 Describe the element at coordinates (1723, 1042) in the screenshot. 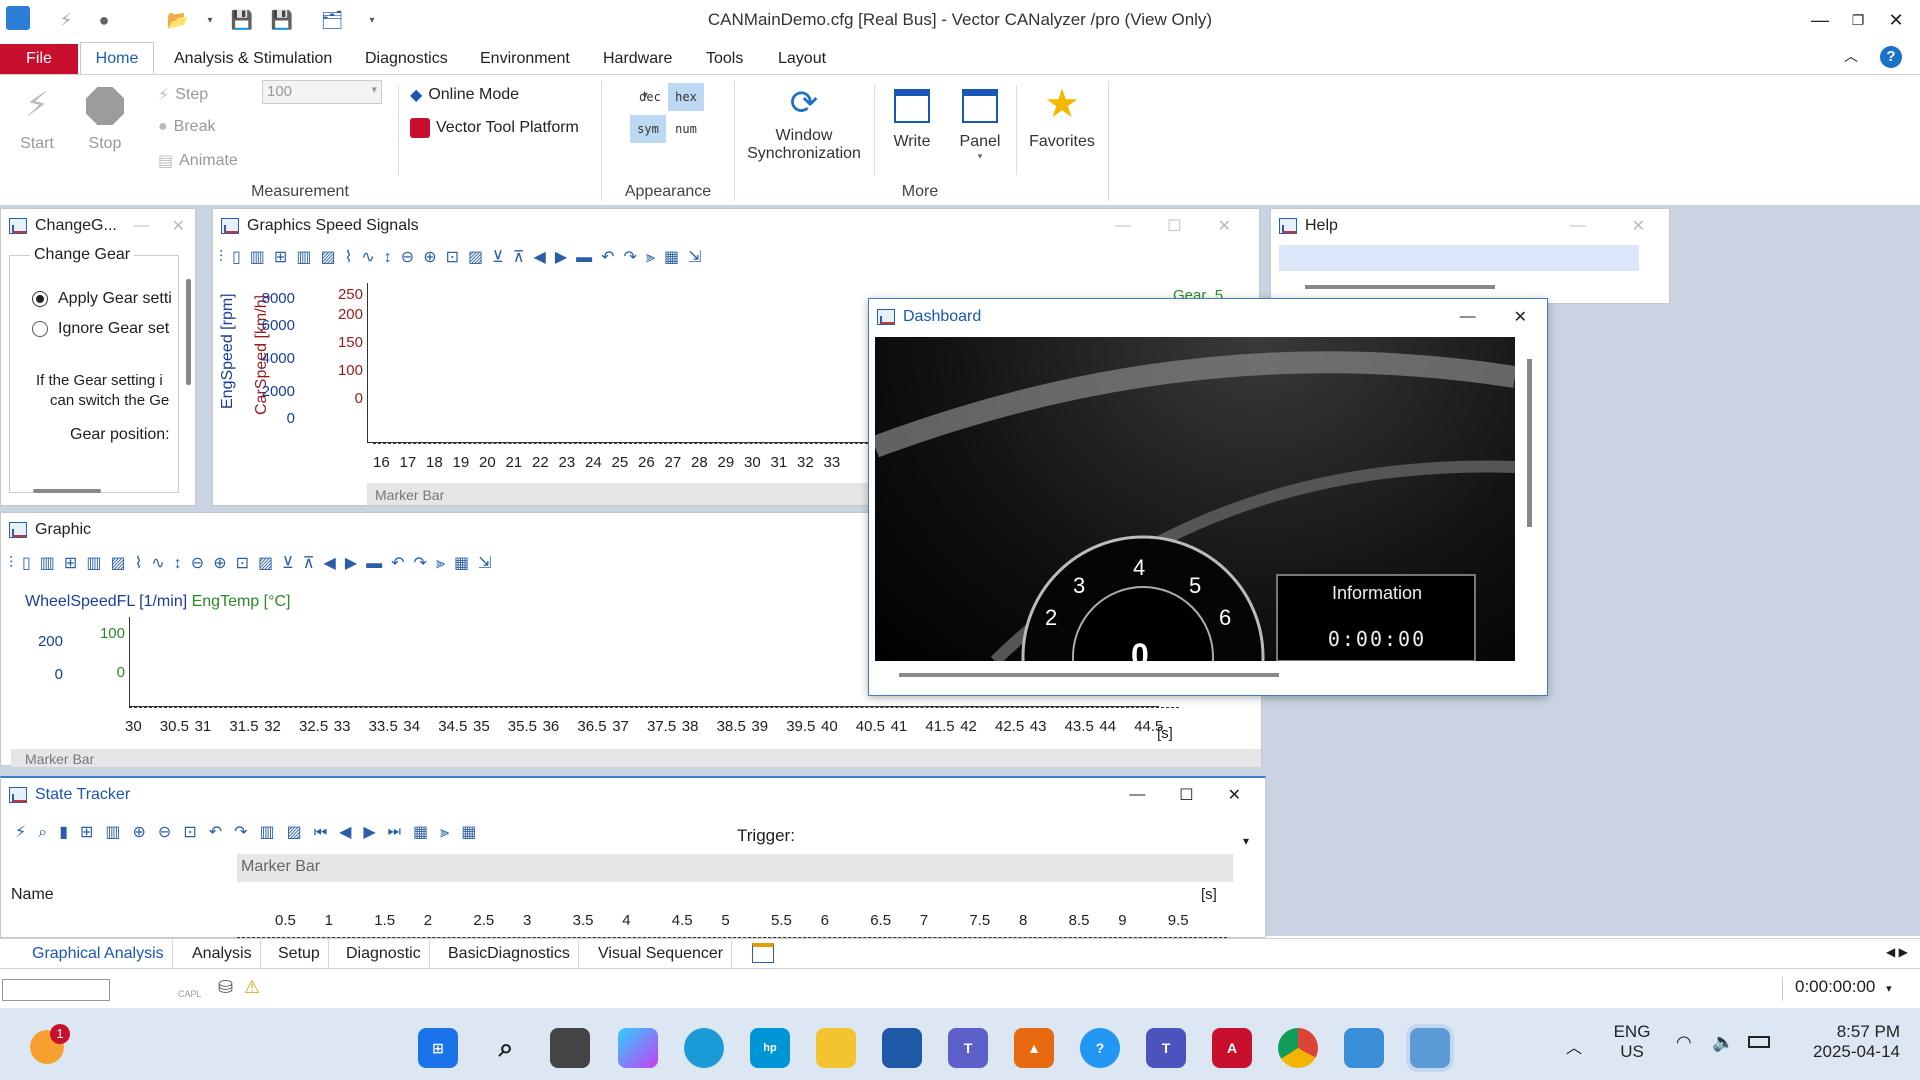

I see `volume-icon: 🔈` at that location.